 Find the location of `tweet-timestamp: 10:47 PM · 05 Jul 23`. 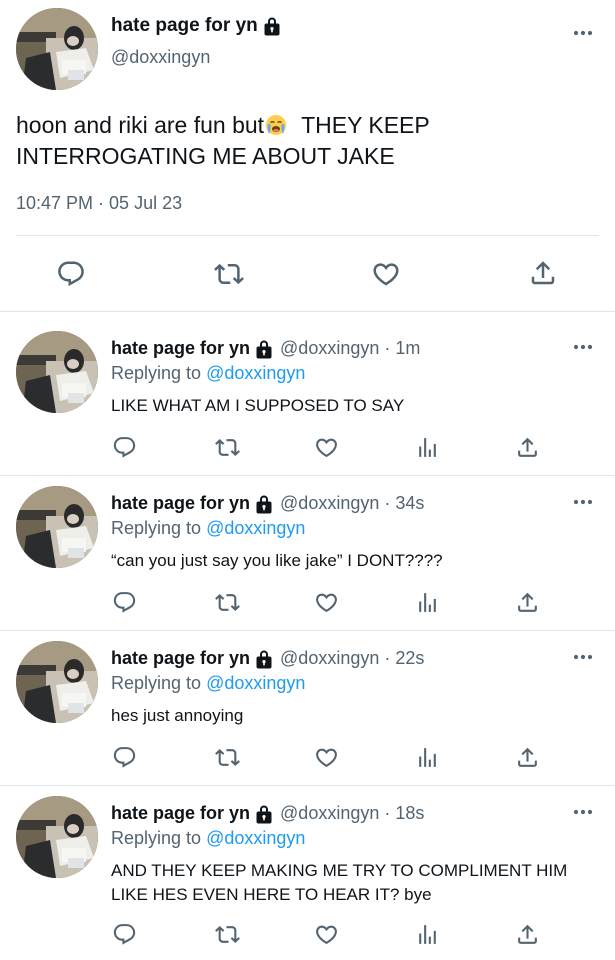

tweet-timestamp: 10:47 PM · 05 Jul 23 is located at coordinates (99, 203).